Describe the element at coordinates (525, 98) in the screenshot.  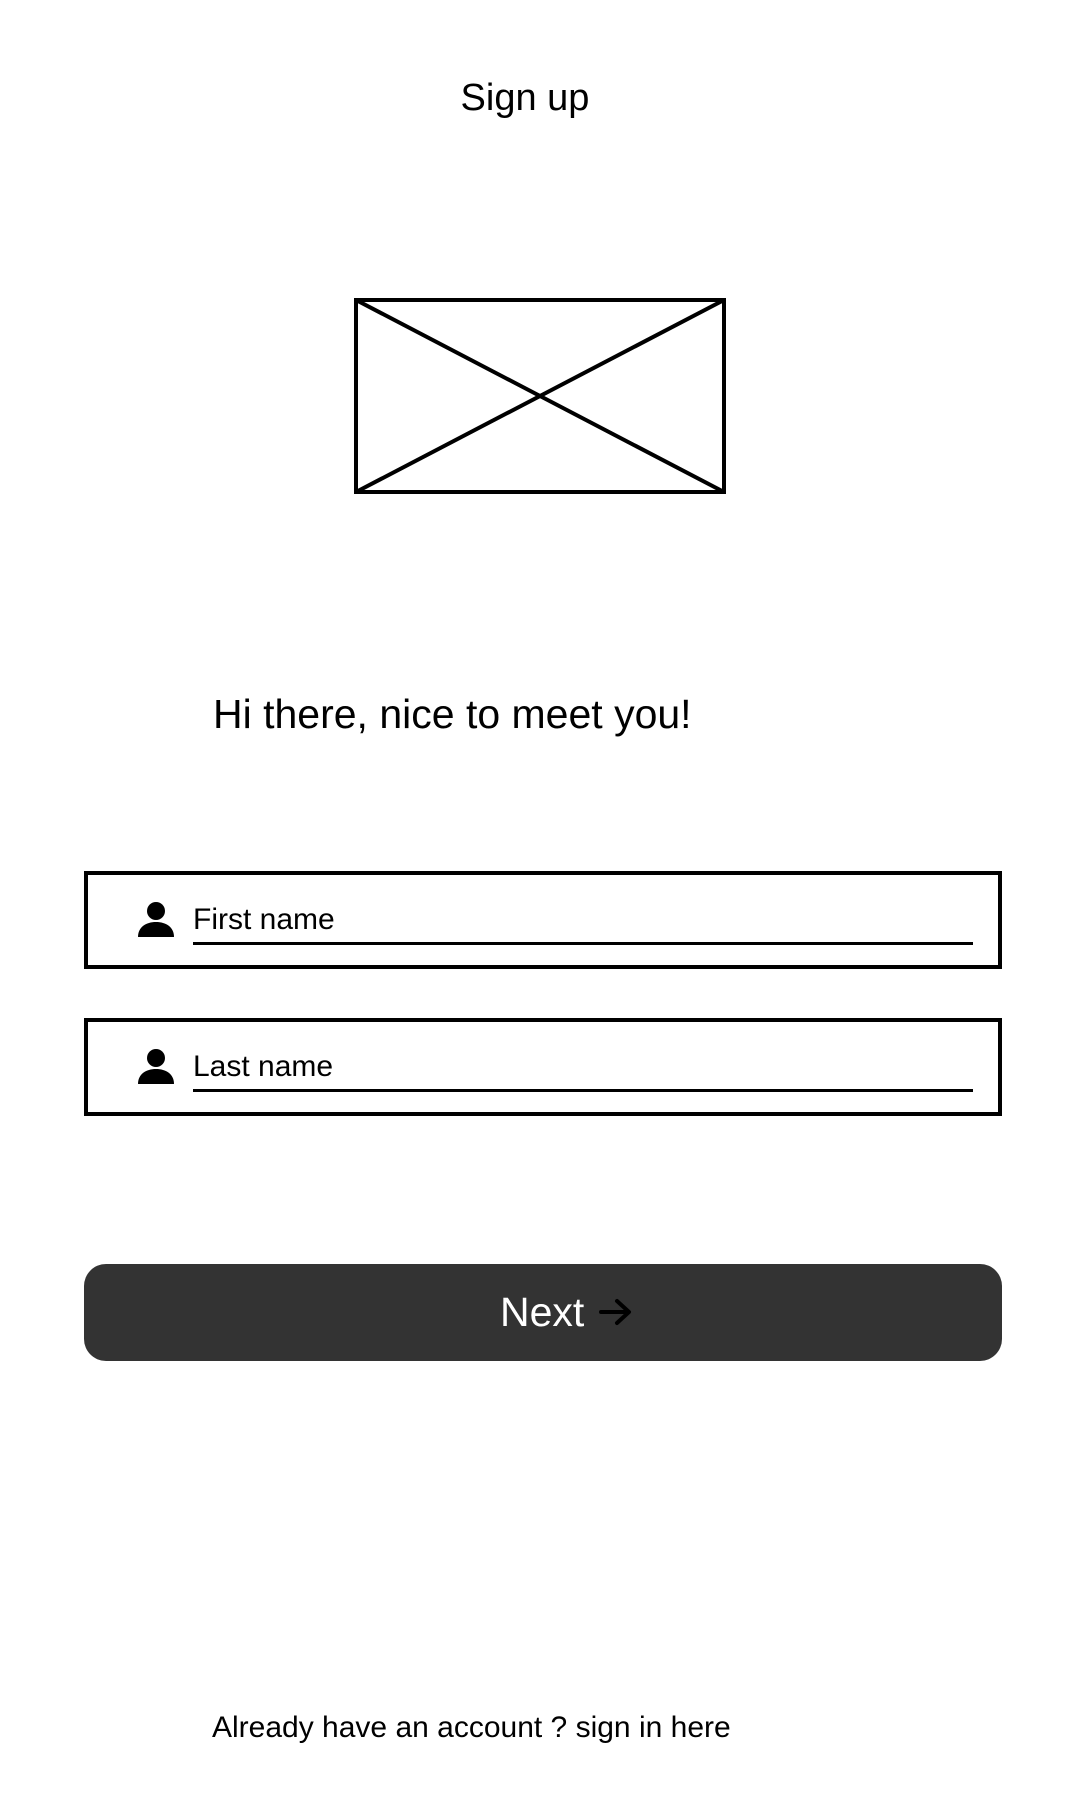
I see `page-title: Sign up` at that location.